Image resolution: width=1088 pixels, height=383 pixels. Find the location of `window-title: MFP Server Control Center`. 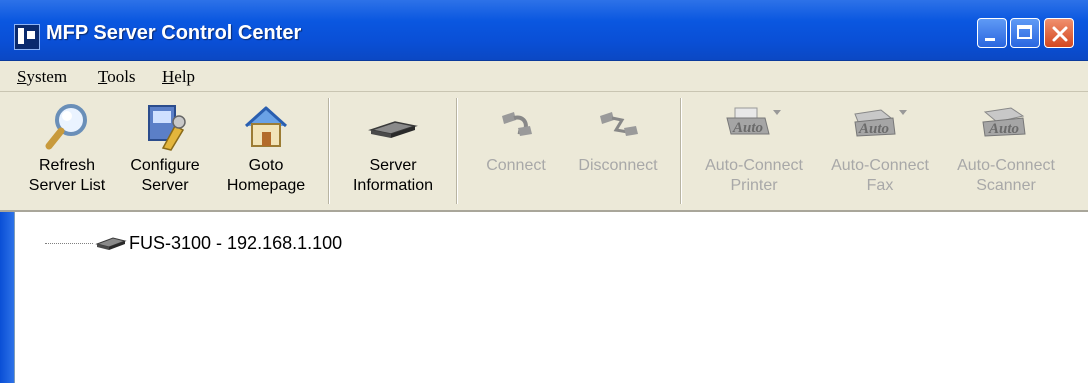

window-title: MFP Server Control Center is located at coordinates (174, 33).